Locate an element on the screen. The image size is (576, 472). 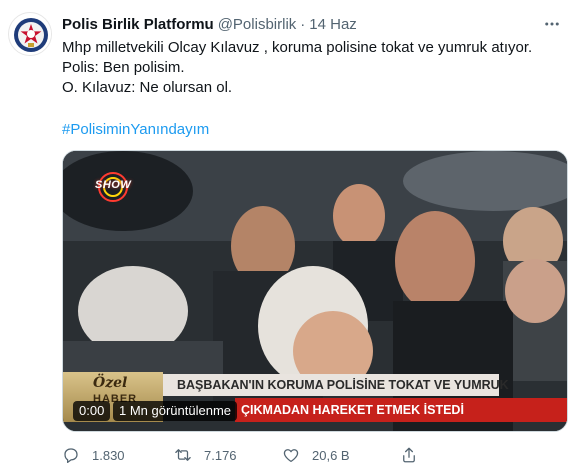
video-time: 0:00 is located at coordinates (92, 411).